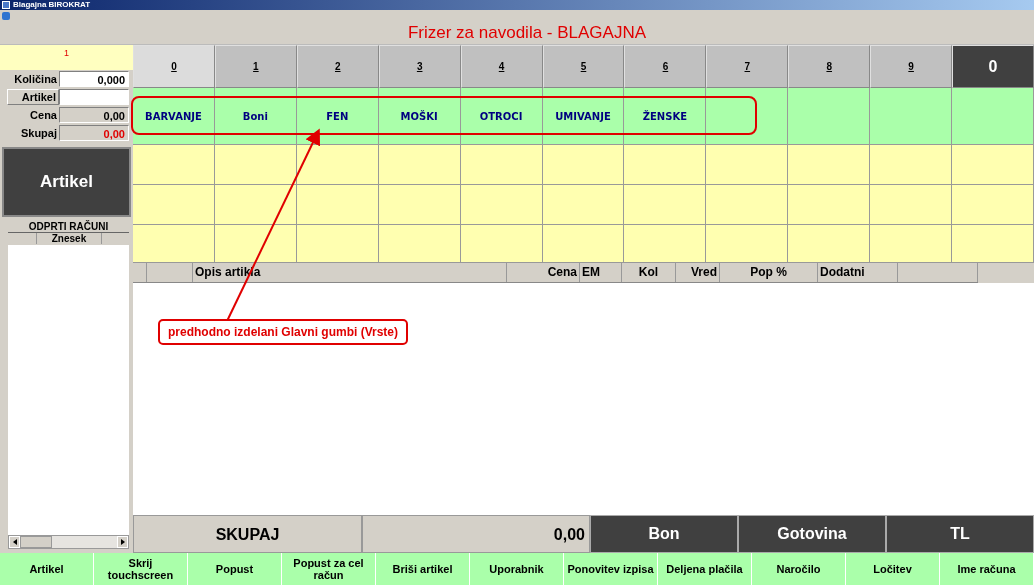  I want to click on value-field: 0,000, so click(94, 78).